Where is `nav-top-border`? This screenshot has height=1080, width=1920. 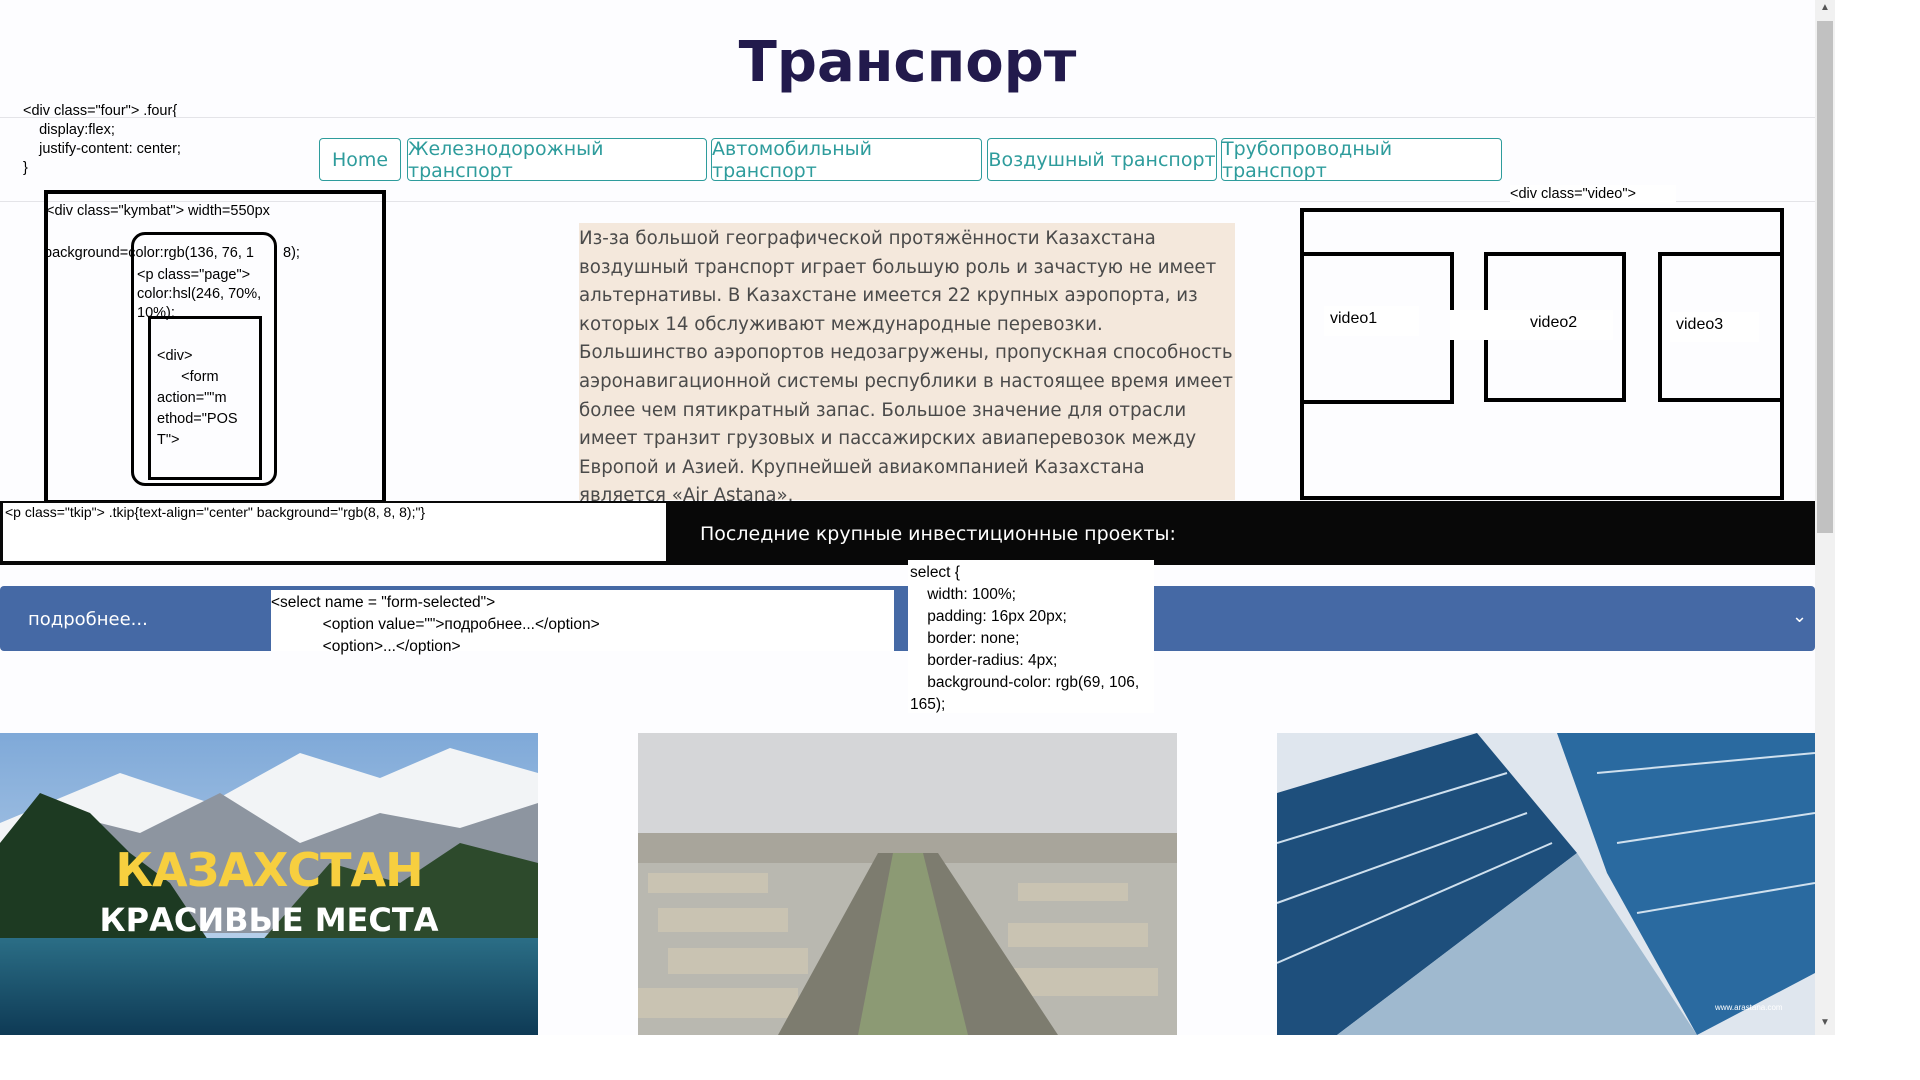
nav-top-border is located at coordinates (907, 117).